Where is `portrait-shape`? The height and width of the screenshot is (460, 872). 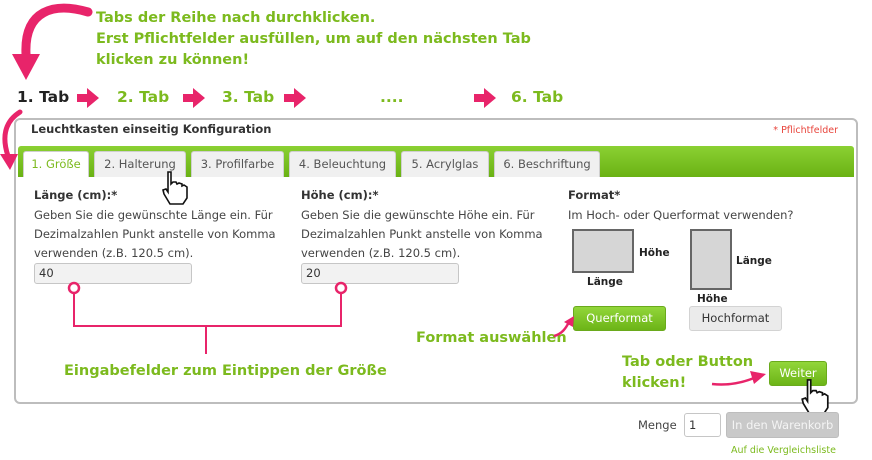
portrait-shape is located at coordinates (711, 259).